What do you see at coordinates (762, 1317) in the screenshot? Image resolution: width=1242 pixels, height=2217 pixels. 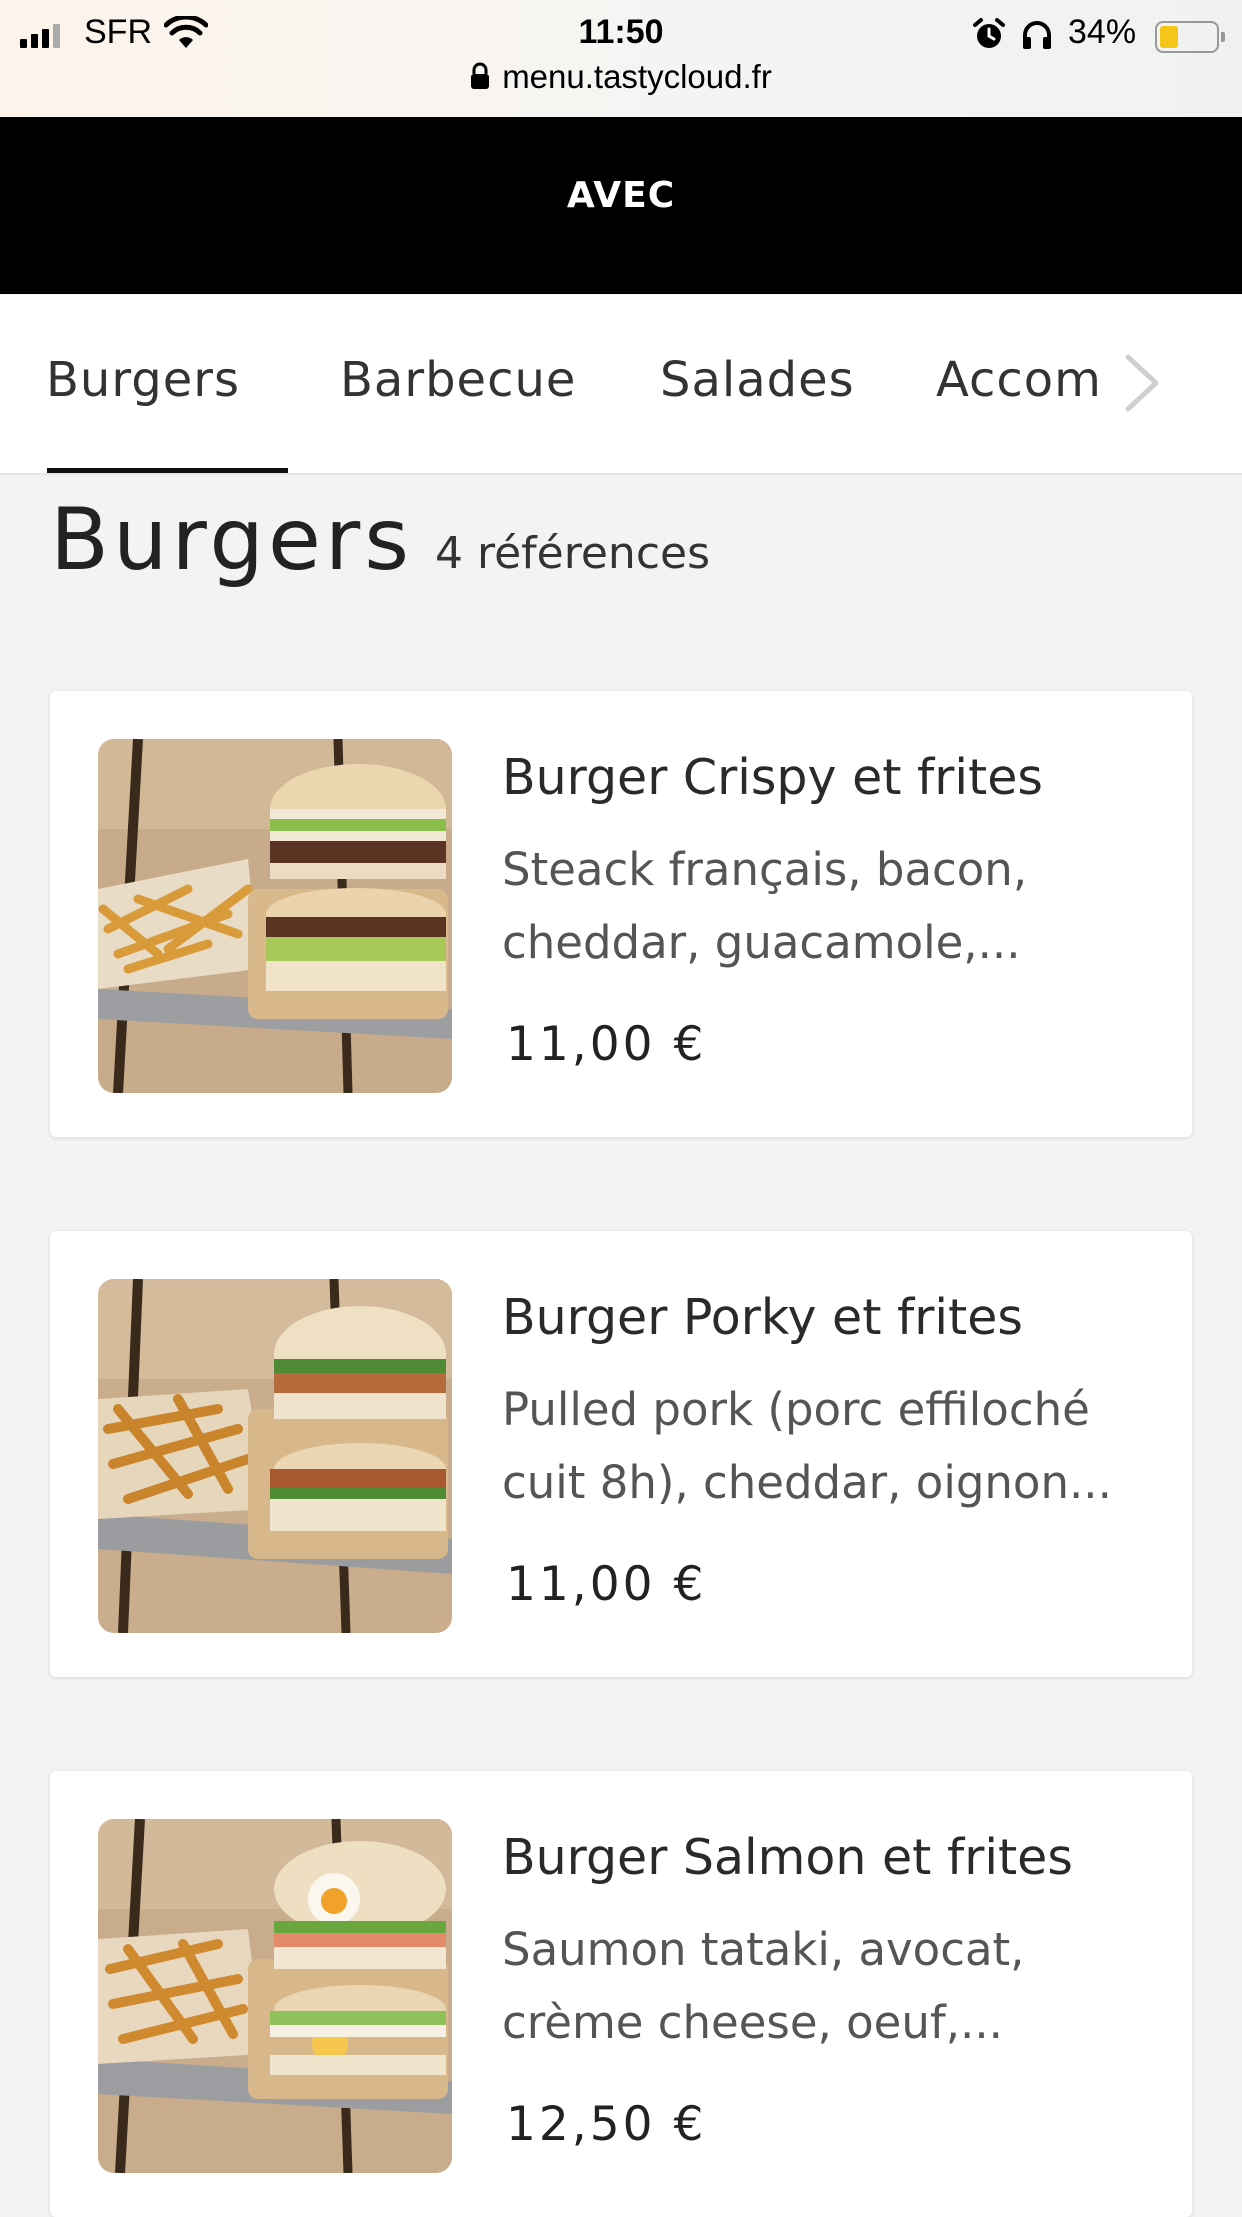 I see `product-name: Burger Porky et frites` at bounding box center [762, 1317].